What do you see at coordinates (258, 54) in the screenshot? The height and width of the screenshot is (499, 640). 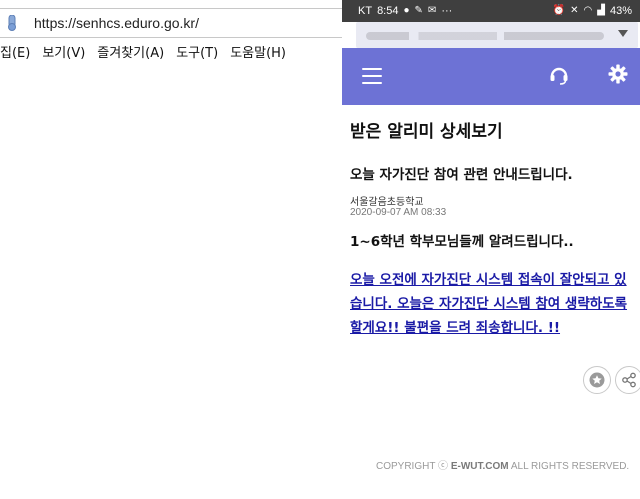 I see `menu-help: 도움말(H)` at bounding box center [258, 54].